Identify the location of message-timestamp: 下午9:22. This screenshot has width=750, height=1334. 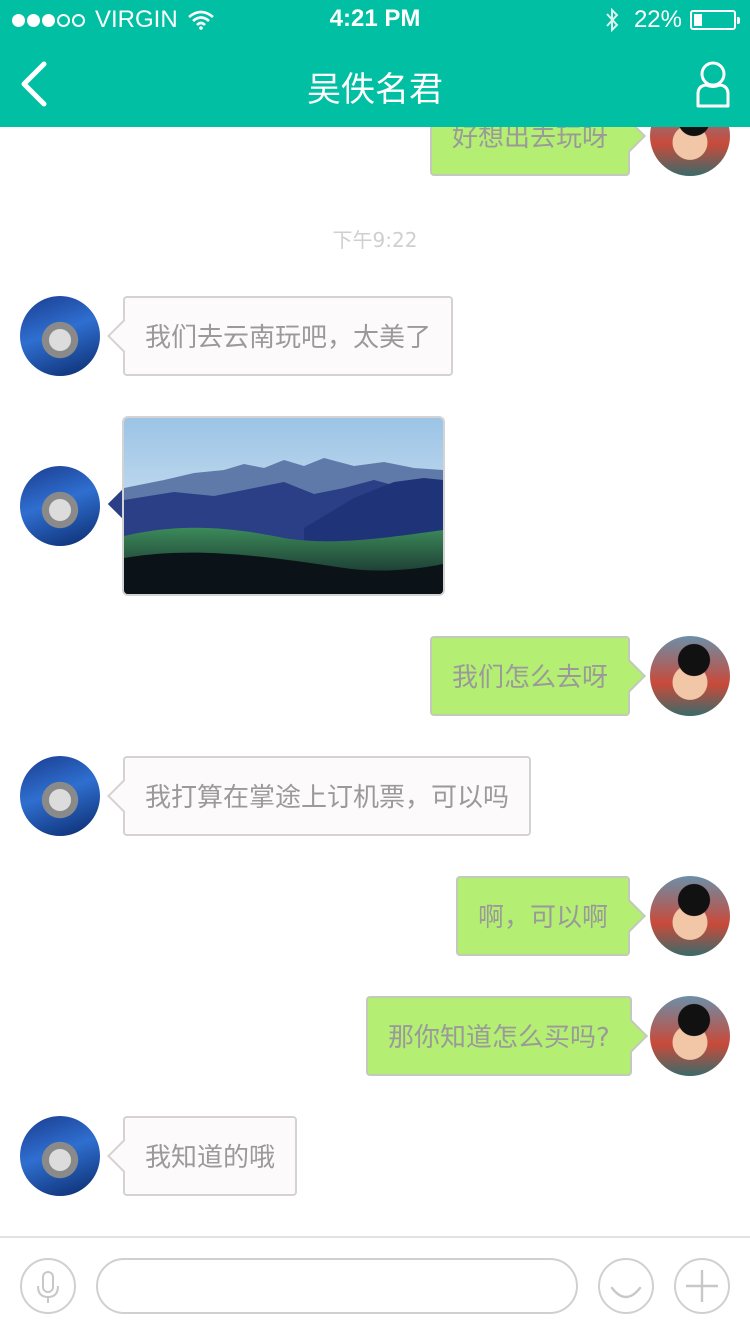
(375, 240).